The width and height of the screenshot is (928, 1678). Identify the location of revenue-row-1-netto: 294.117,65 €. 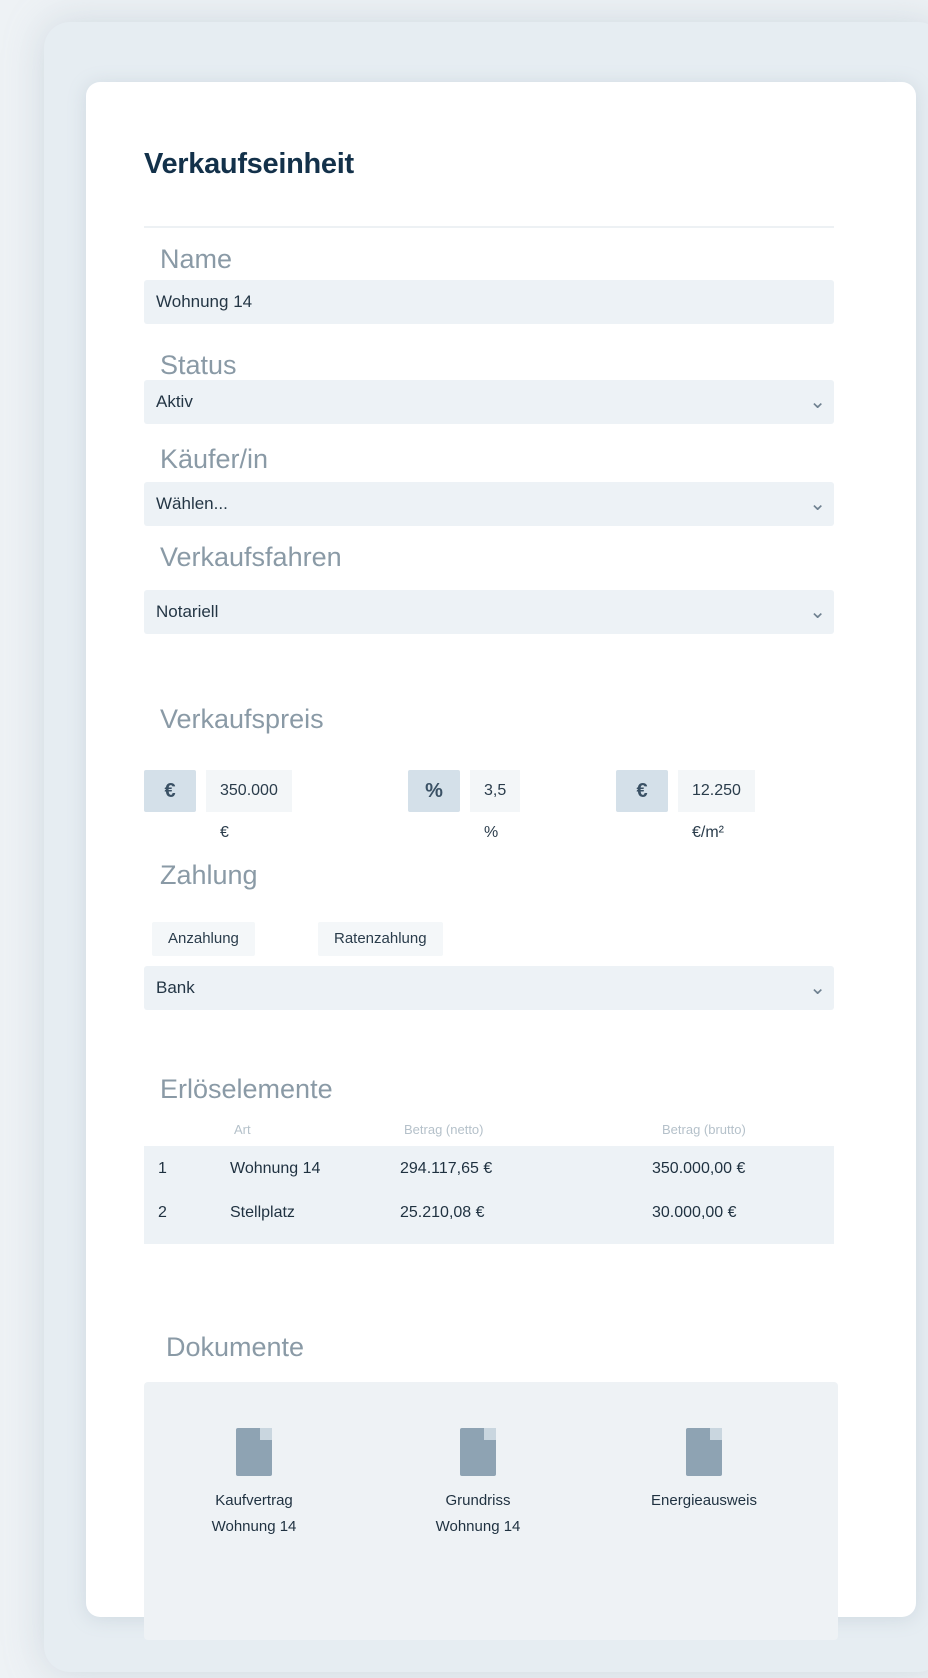
(446, 1168).